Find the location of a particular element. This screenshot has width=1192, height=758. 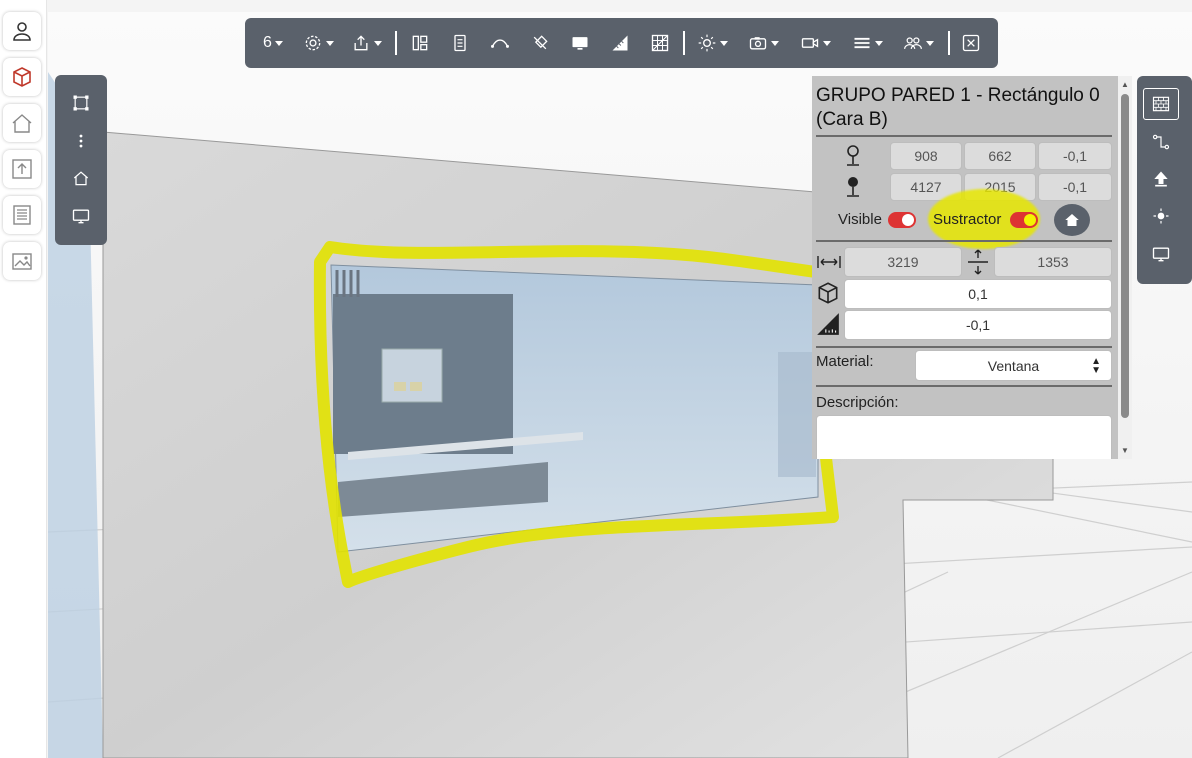

height-field: 1353 is located at coordinates (1053, 262).